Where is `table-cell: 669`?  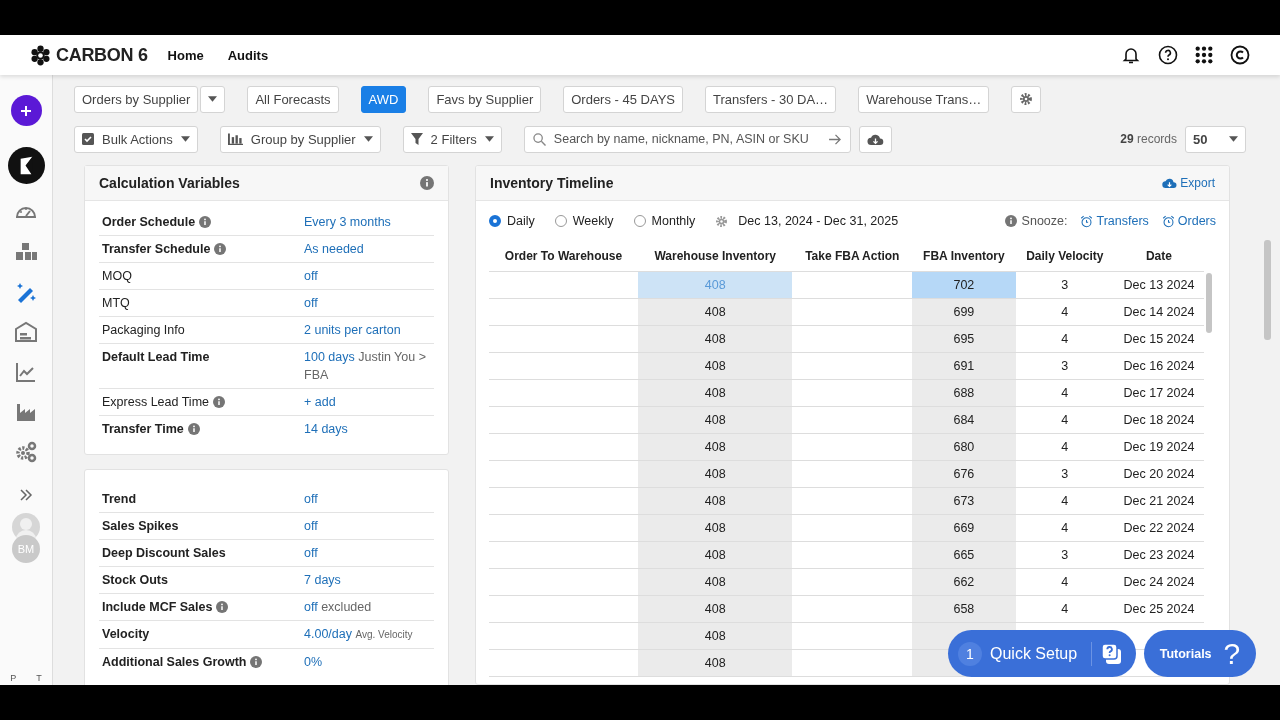
table-cell: 669 is located at coordinates (964, 528).